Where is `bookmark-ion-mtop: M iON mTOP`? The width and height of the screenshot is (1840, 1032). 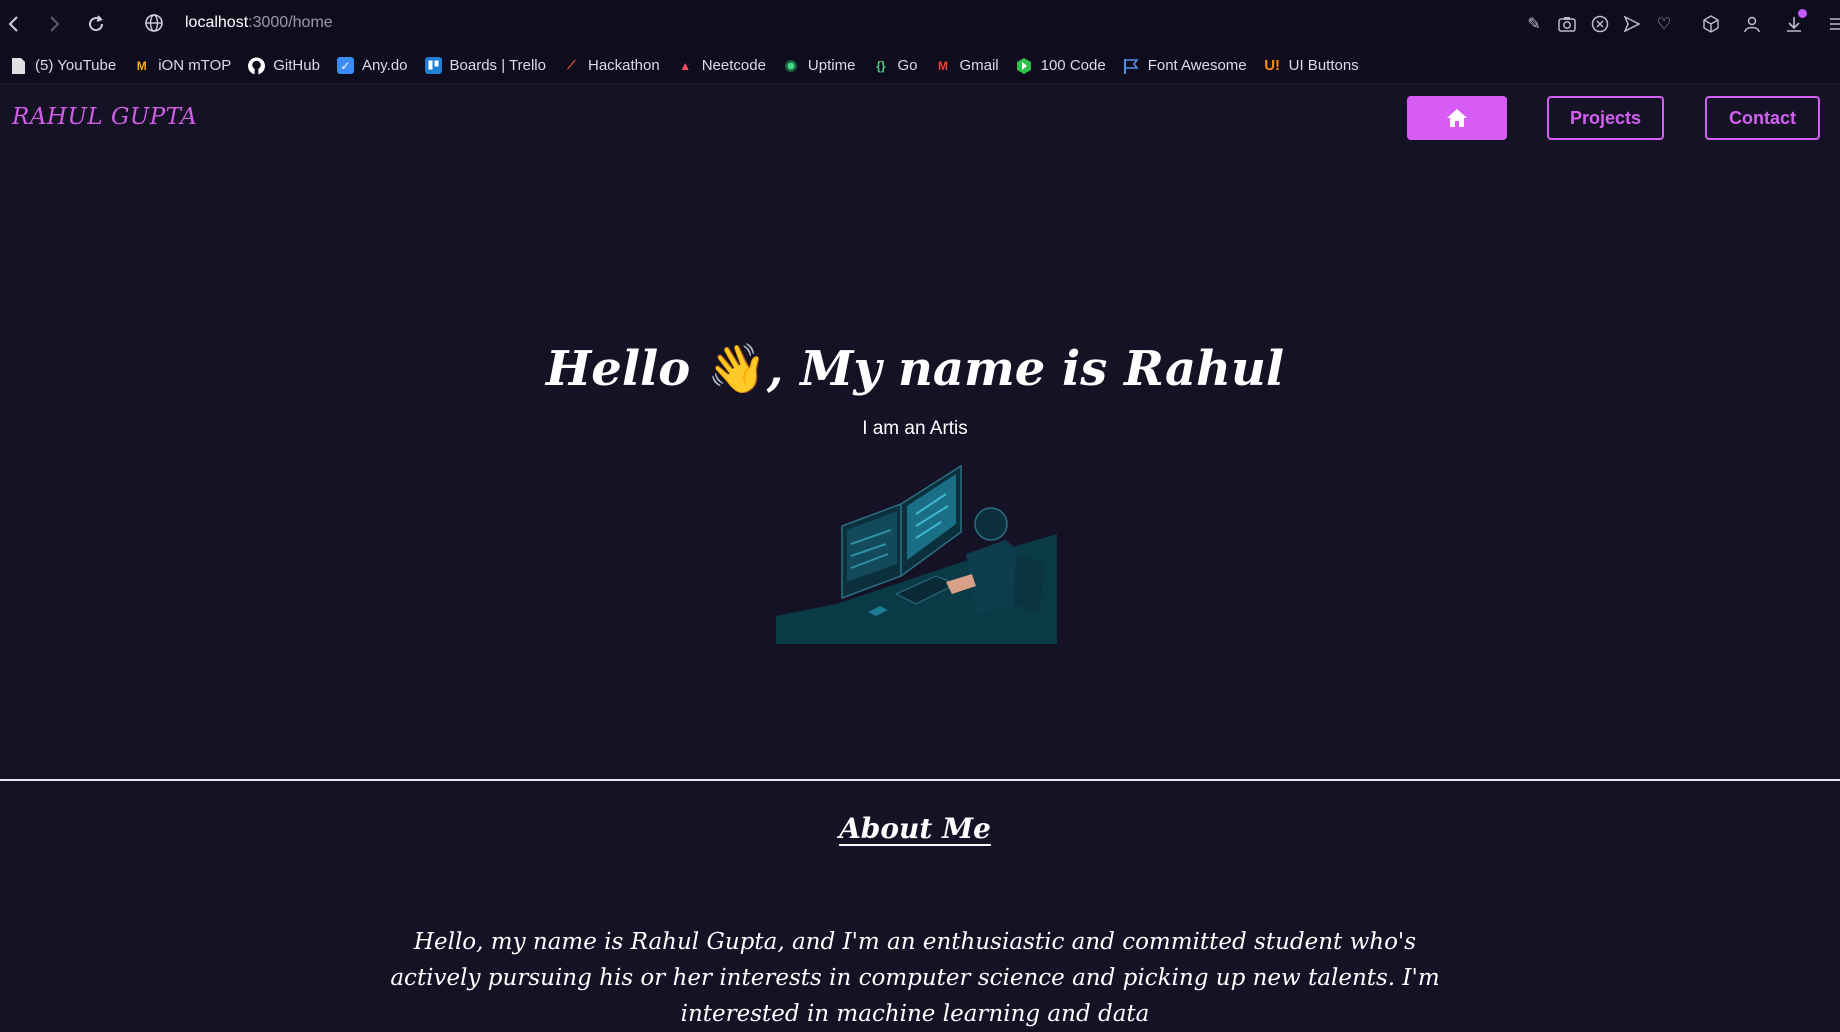 bookmark-ion-mtop: M iON mTOP is located at coordinates (182, 65).